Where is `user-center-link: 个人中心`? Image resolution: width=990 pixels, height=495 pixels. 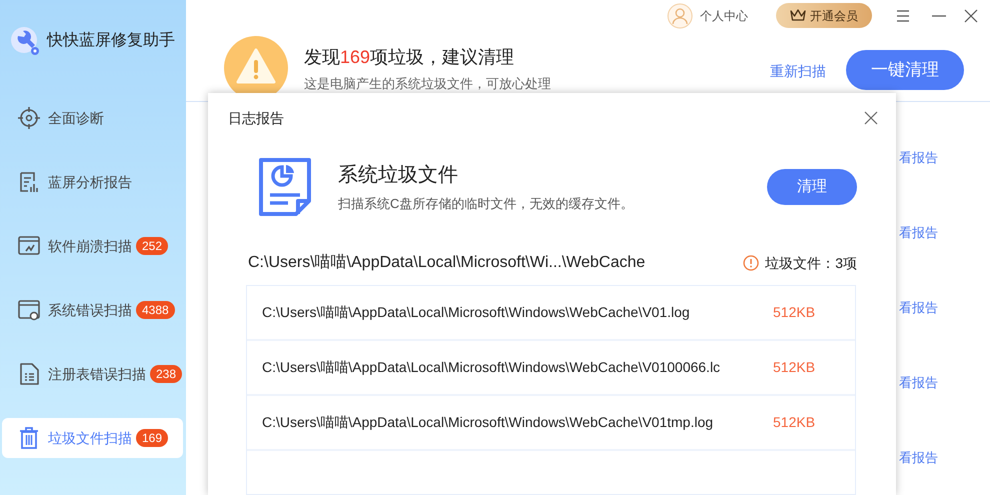 user-center-link: 个人中心 is located at coordinates (724, 15).